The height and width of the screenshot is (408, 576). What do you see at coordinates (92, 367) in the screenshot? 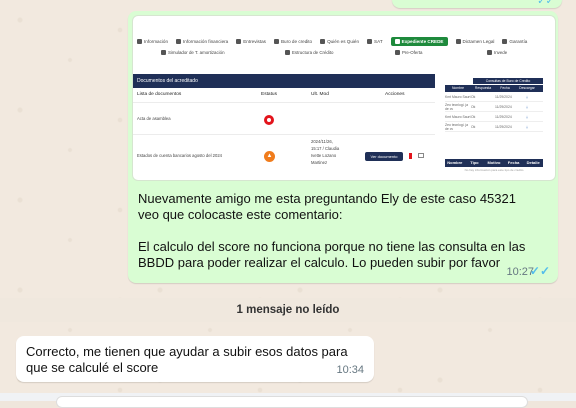
I see `message-text-line: que se calculé el score` at bounding box center [92, 367].